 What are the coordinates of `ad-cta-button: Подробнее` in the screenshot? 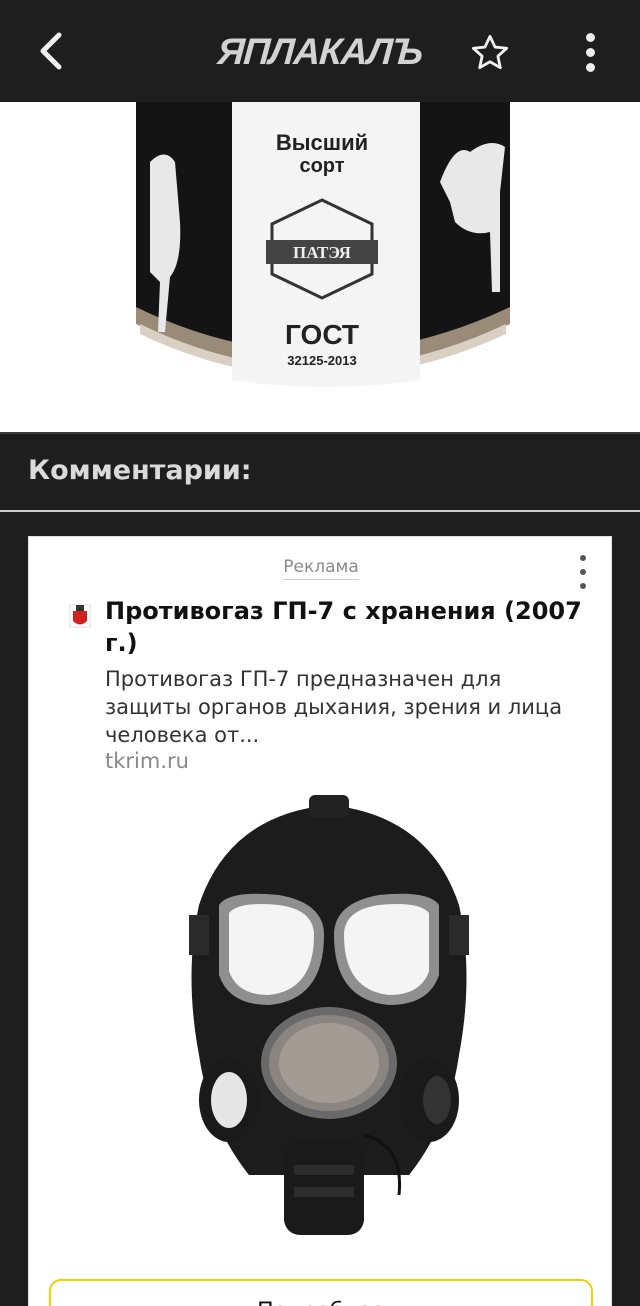 It's located at (321, 1292).